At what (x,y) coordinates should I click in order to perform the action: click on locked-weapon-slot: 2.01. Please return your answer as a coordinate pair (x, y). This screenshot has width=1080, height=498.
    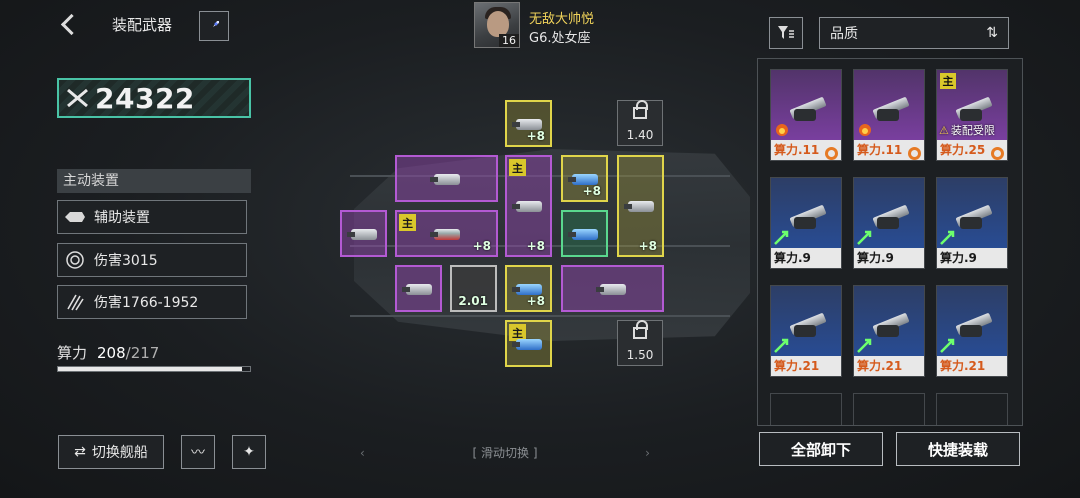
    Looking at the image, I should click on (473, 288).